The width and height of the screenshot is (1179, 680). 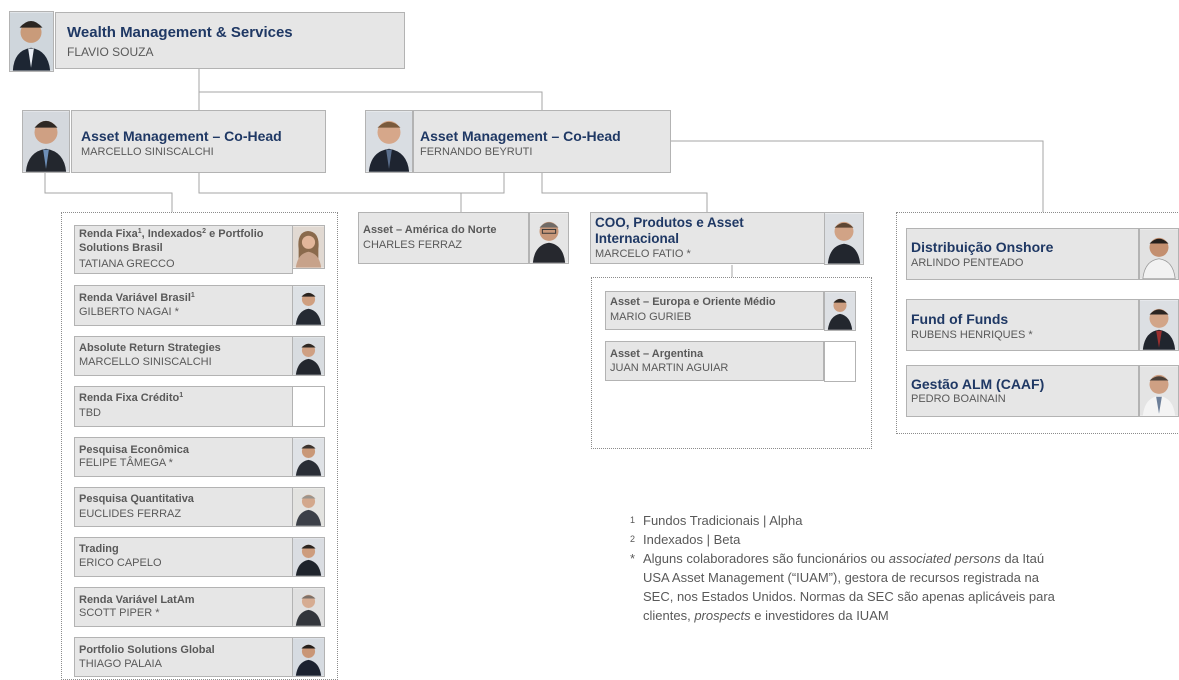 What do you see at coordinates (119, 613) in the screenshot?
I see `left-unit-7-name: SCOTT PIPER *` at bounding box center [119, 613].